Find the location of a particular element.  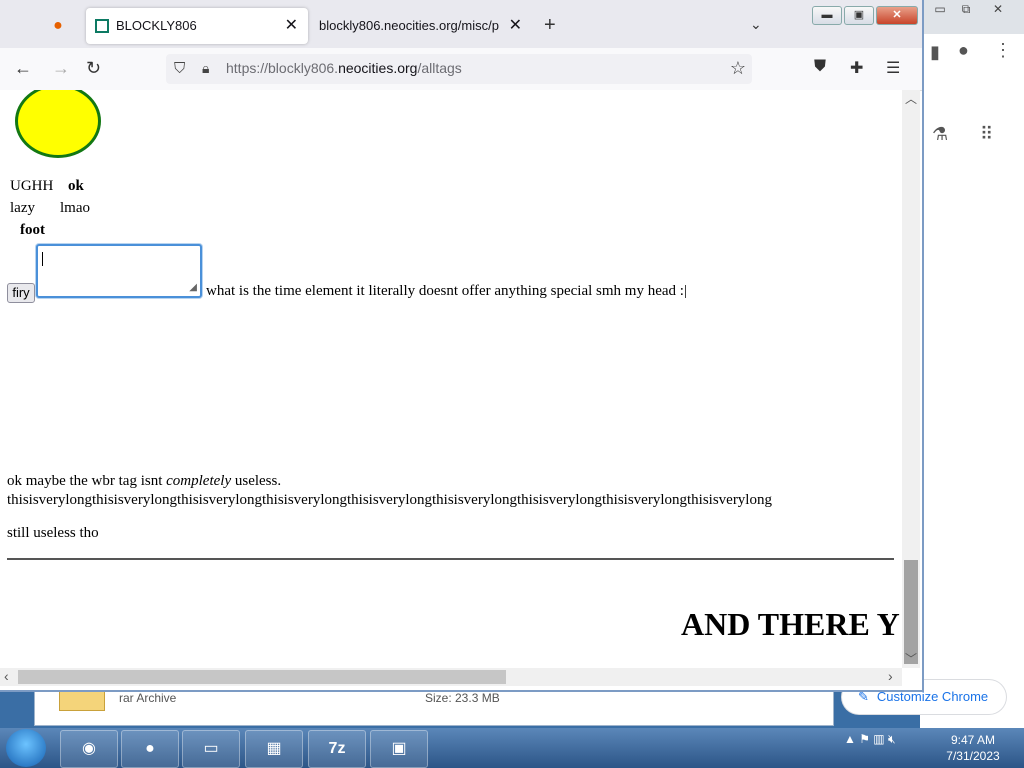

chrome-taskbar-icon: ◉ is located at coordinates (89, 749).